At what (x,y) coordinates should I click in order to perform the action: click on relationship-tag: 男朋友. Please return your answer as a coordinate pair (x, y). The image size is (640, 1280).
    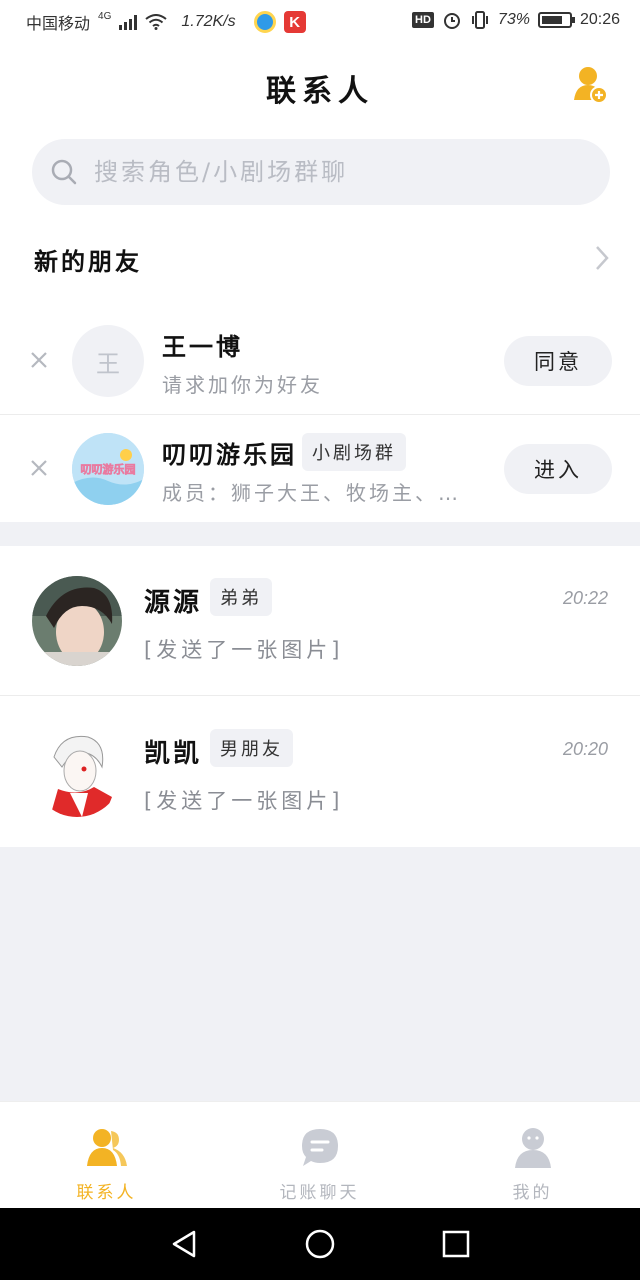
    Looking at the image, I should click on (251, 748).